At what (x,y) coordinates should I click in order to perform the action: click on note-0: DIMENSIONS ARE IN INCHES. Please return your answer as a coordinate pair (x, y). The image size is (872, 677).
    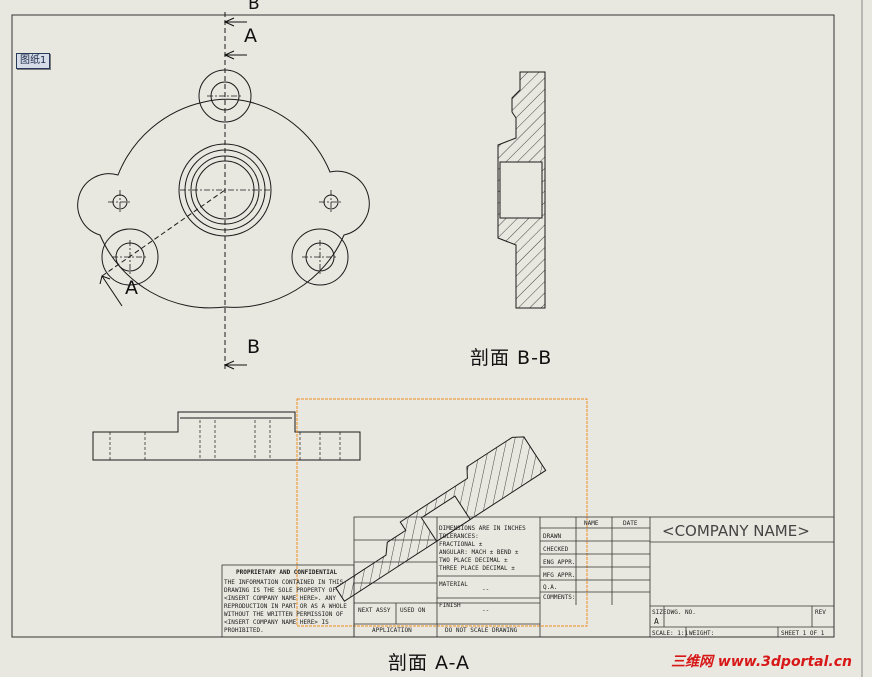
    Looking at the image, I should click on (482, 528).